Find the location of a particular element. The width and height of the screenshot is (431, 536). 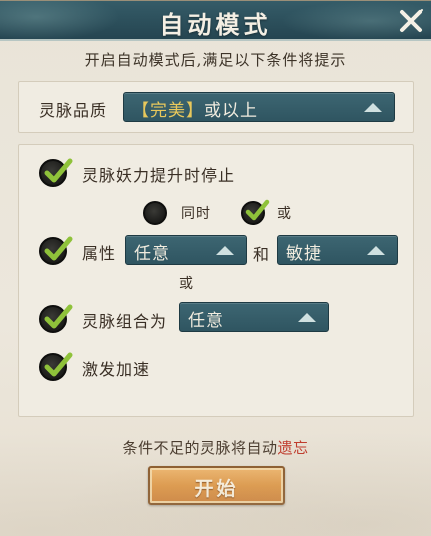

quality-suffix: 或以上 is located at coordinates (231, 111).